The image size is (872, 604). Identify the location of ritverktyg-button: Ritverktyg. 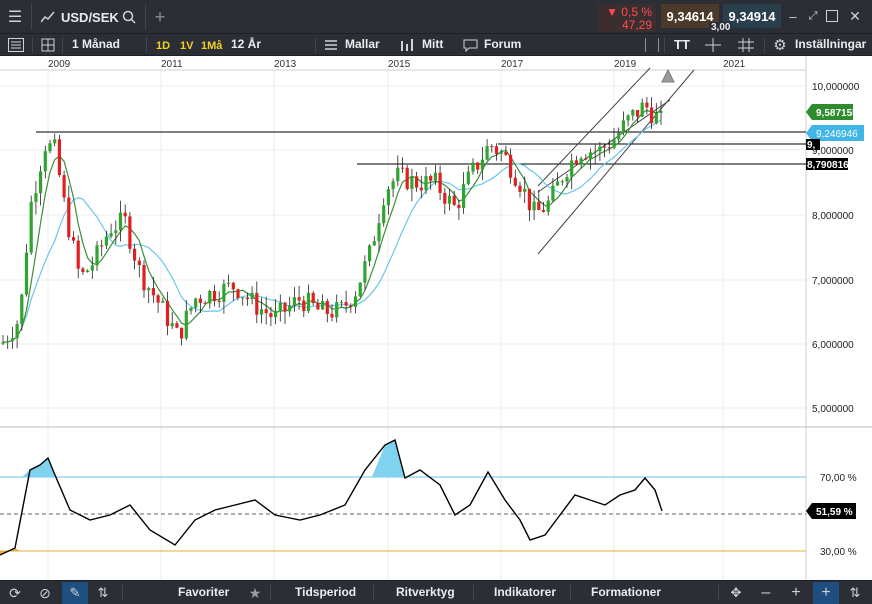
(425, 592).